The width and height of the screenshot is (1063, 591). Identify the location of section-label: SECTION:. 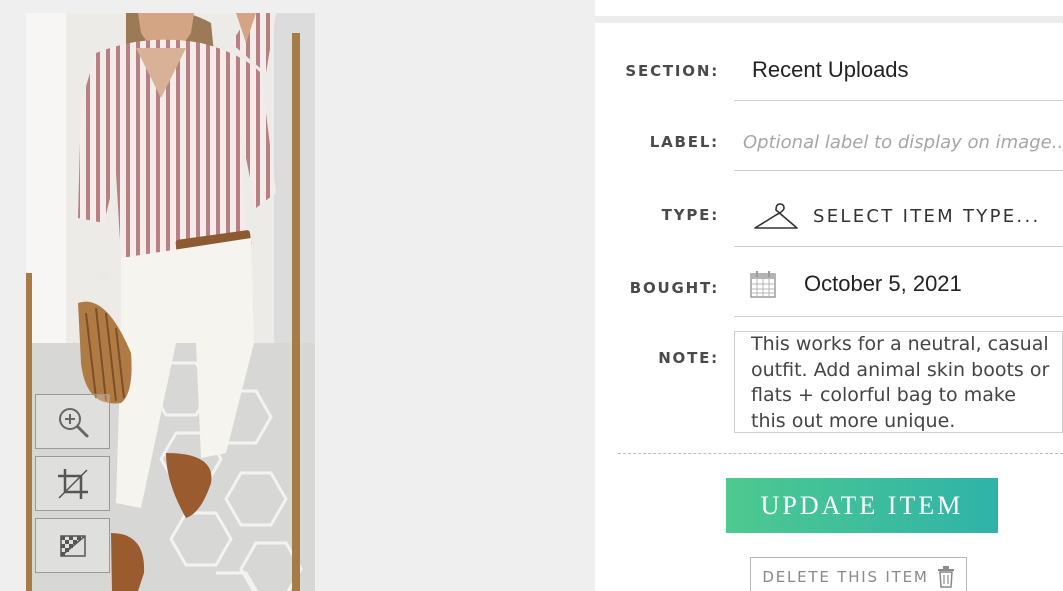
(672, 71).